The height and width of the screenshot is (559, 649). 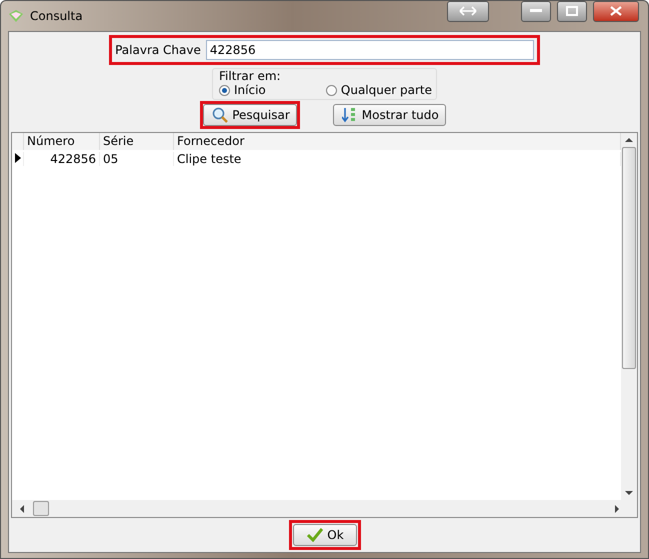 What do you see at coordinates (220, 115) in the screenshot?
I see `search-icon` at bounding box center [220, 115].